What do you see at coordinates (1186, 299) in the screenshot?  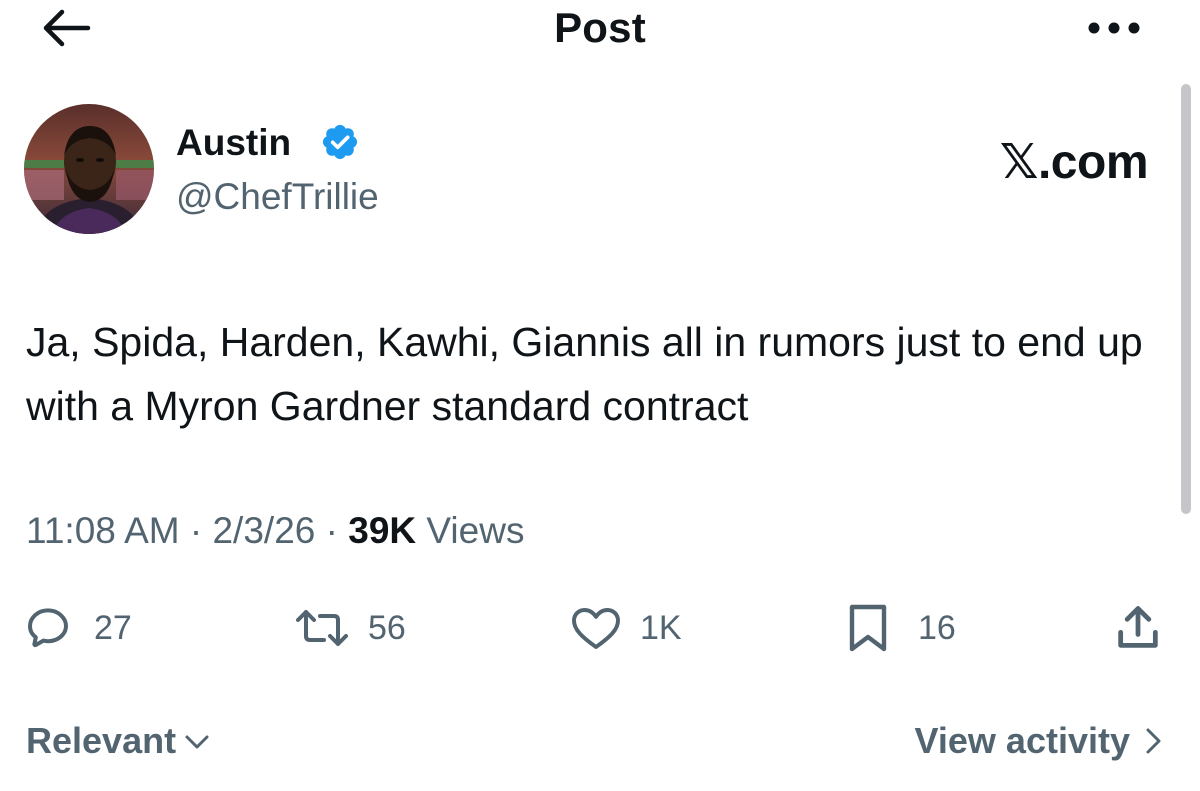 I see `scrollbar` at bounding box center [1186, 299].